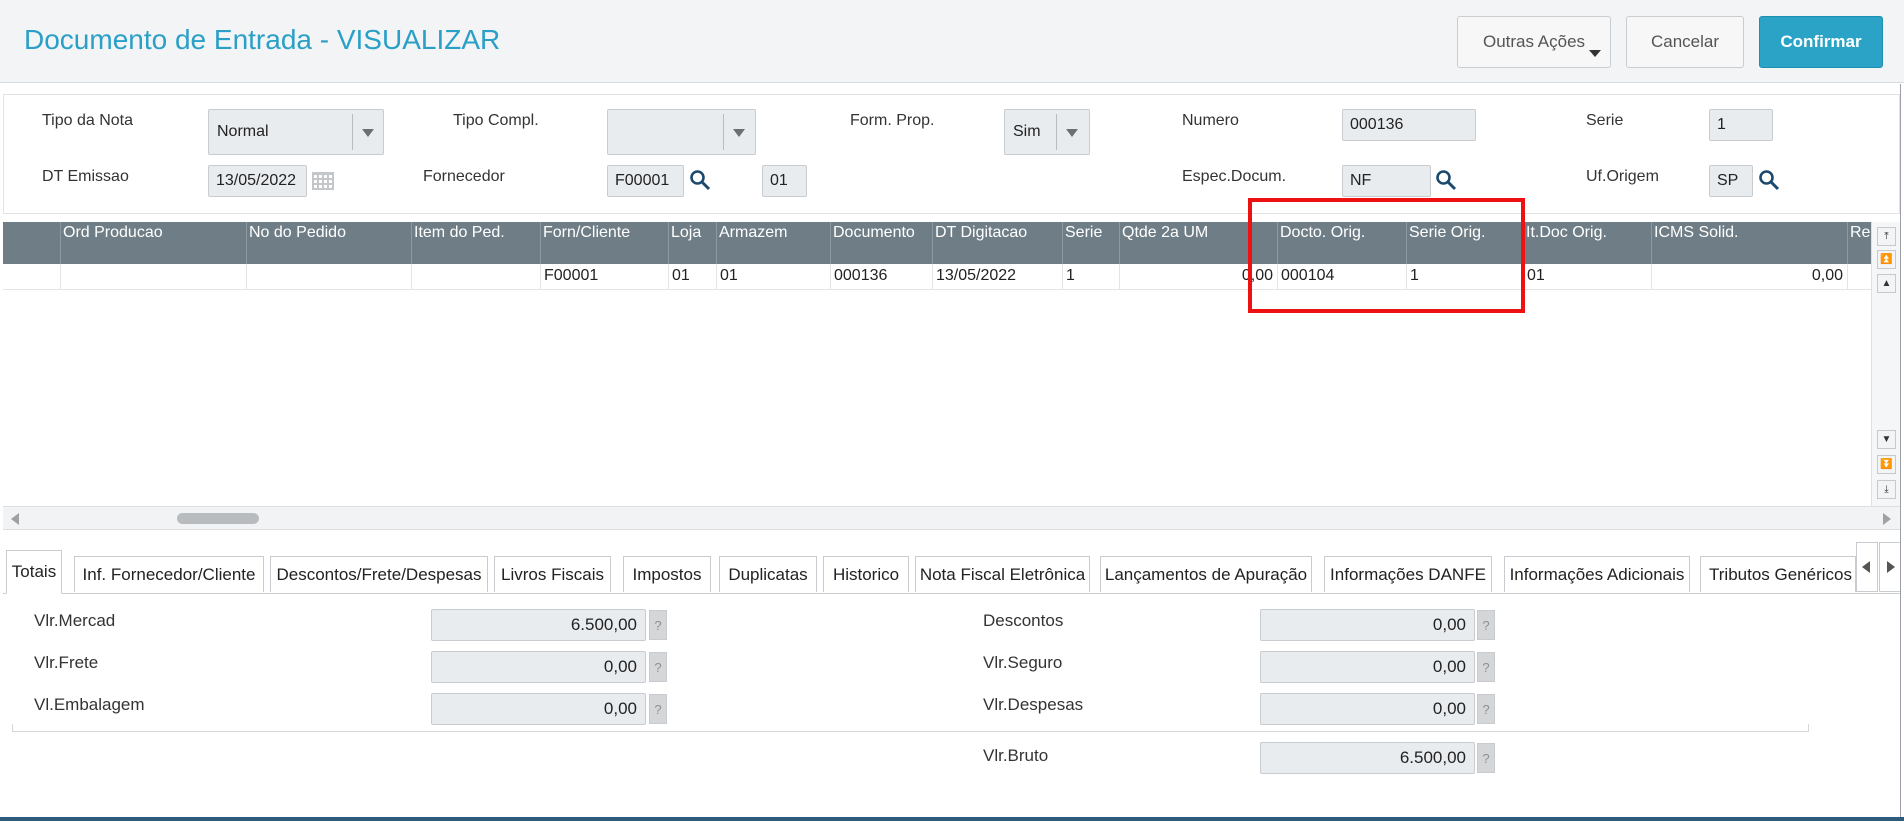  What do you see at coordinates (1885, 364) in the screenshot?
I see `vertical-scrollbar: ⤒ ⏫ ▲ ▼ ⏬ ⤓` at bounding box center [1885, 364].